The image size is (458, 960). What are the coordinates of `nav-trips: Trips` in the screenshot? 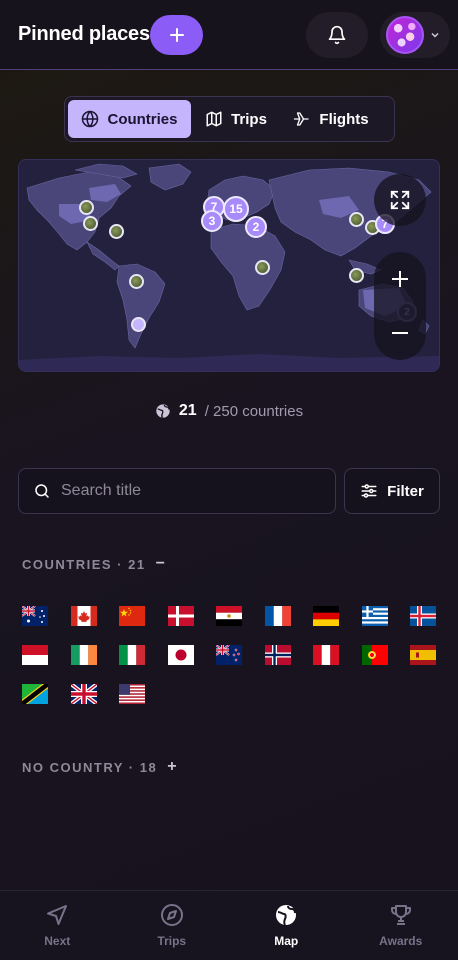 It's located at (172, 925).